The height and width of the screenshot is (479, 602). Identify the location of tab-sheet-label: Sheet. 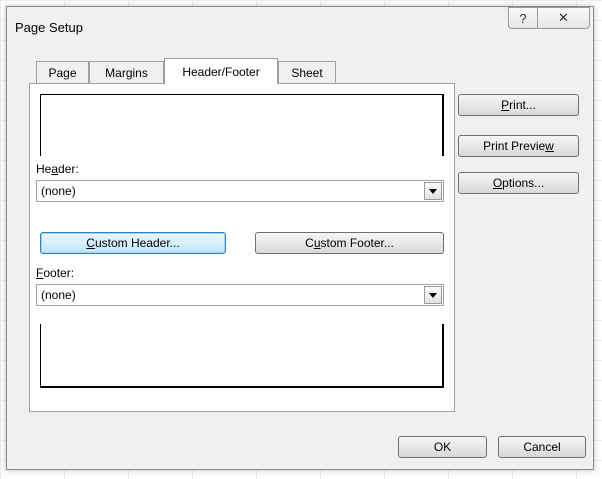
(307, 72).